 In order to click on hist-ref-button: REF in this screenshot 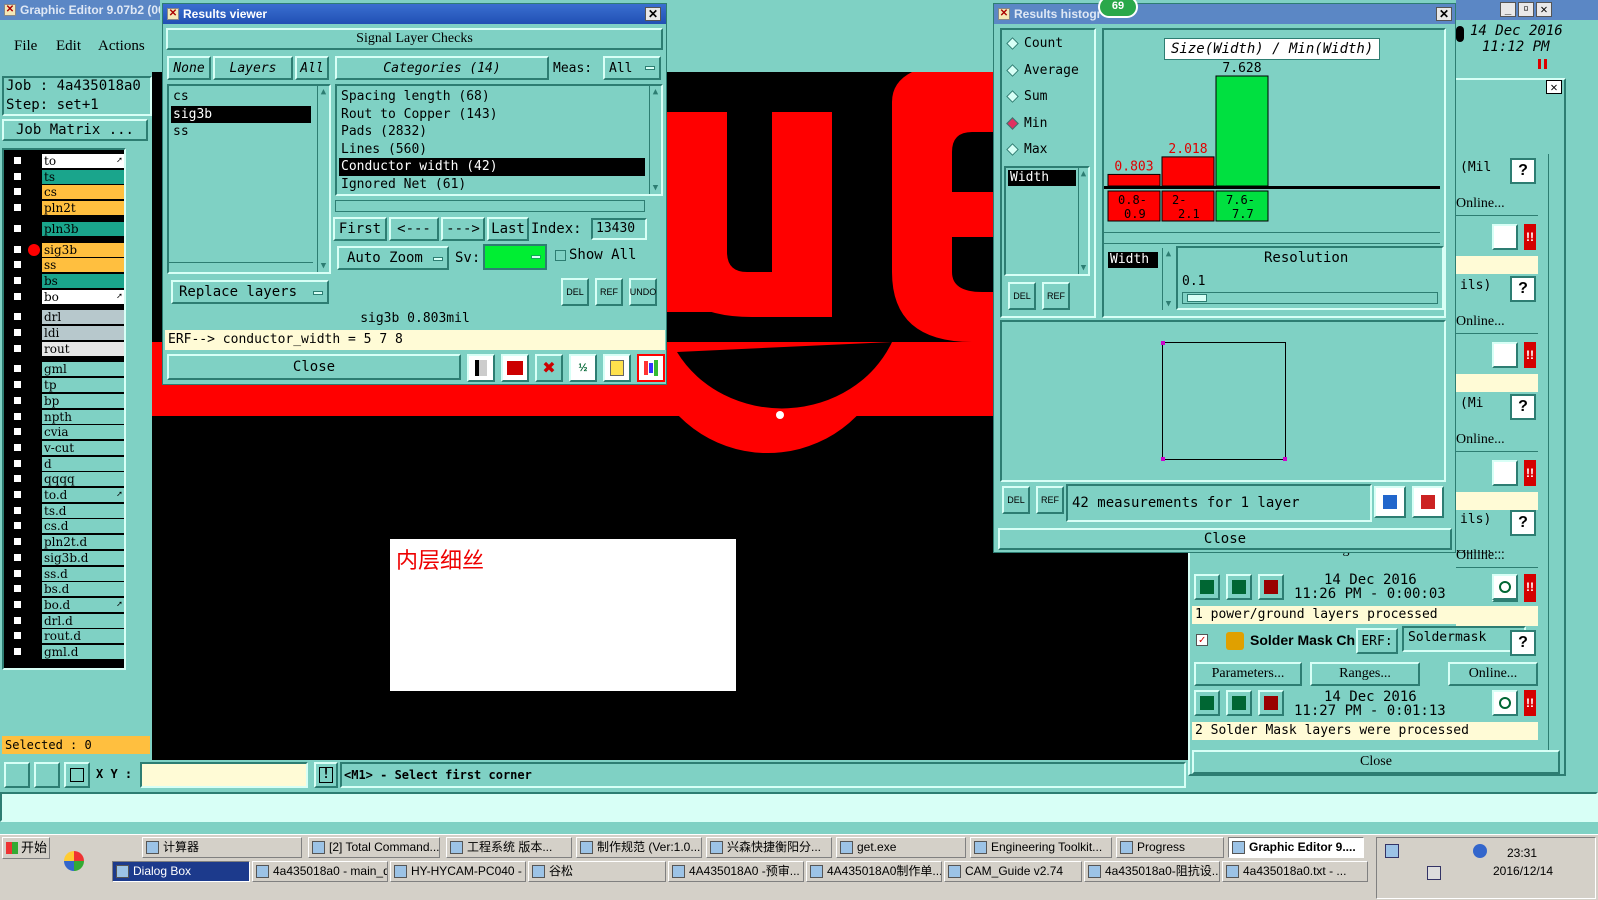, I will do `click(1056, 296)`.